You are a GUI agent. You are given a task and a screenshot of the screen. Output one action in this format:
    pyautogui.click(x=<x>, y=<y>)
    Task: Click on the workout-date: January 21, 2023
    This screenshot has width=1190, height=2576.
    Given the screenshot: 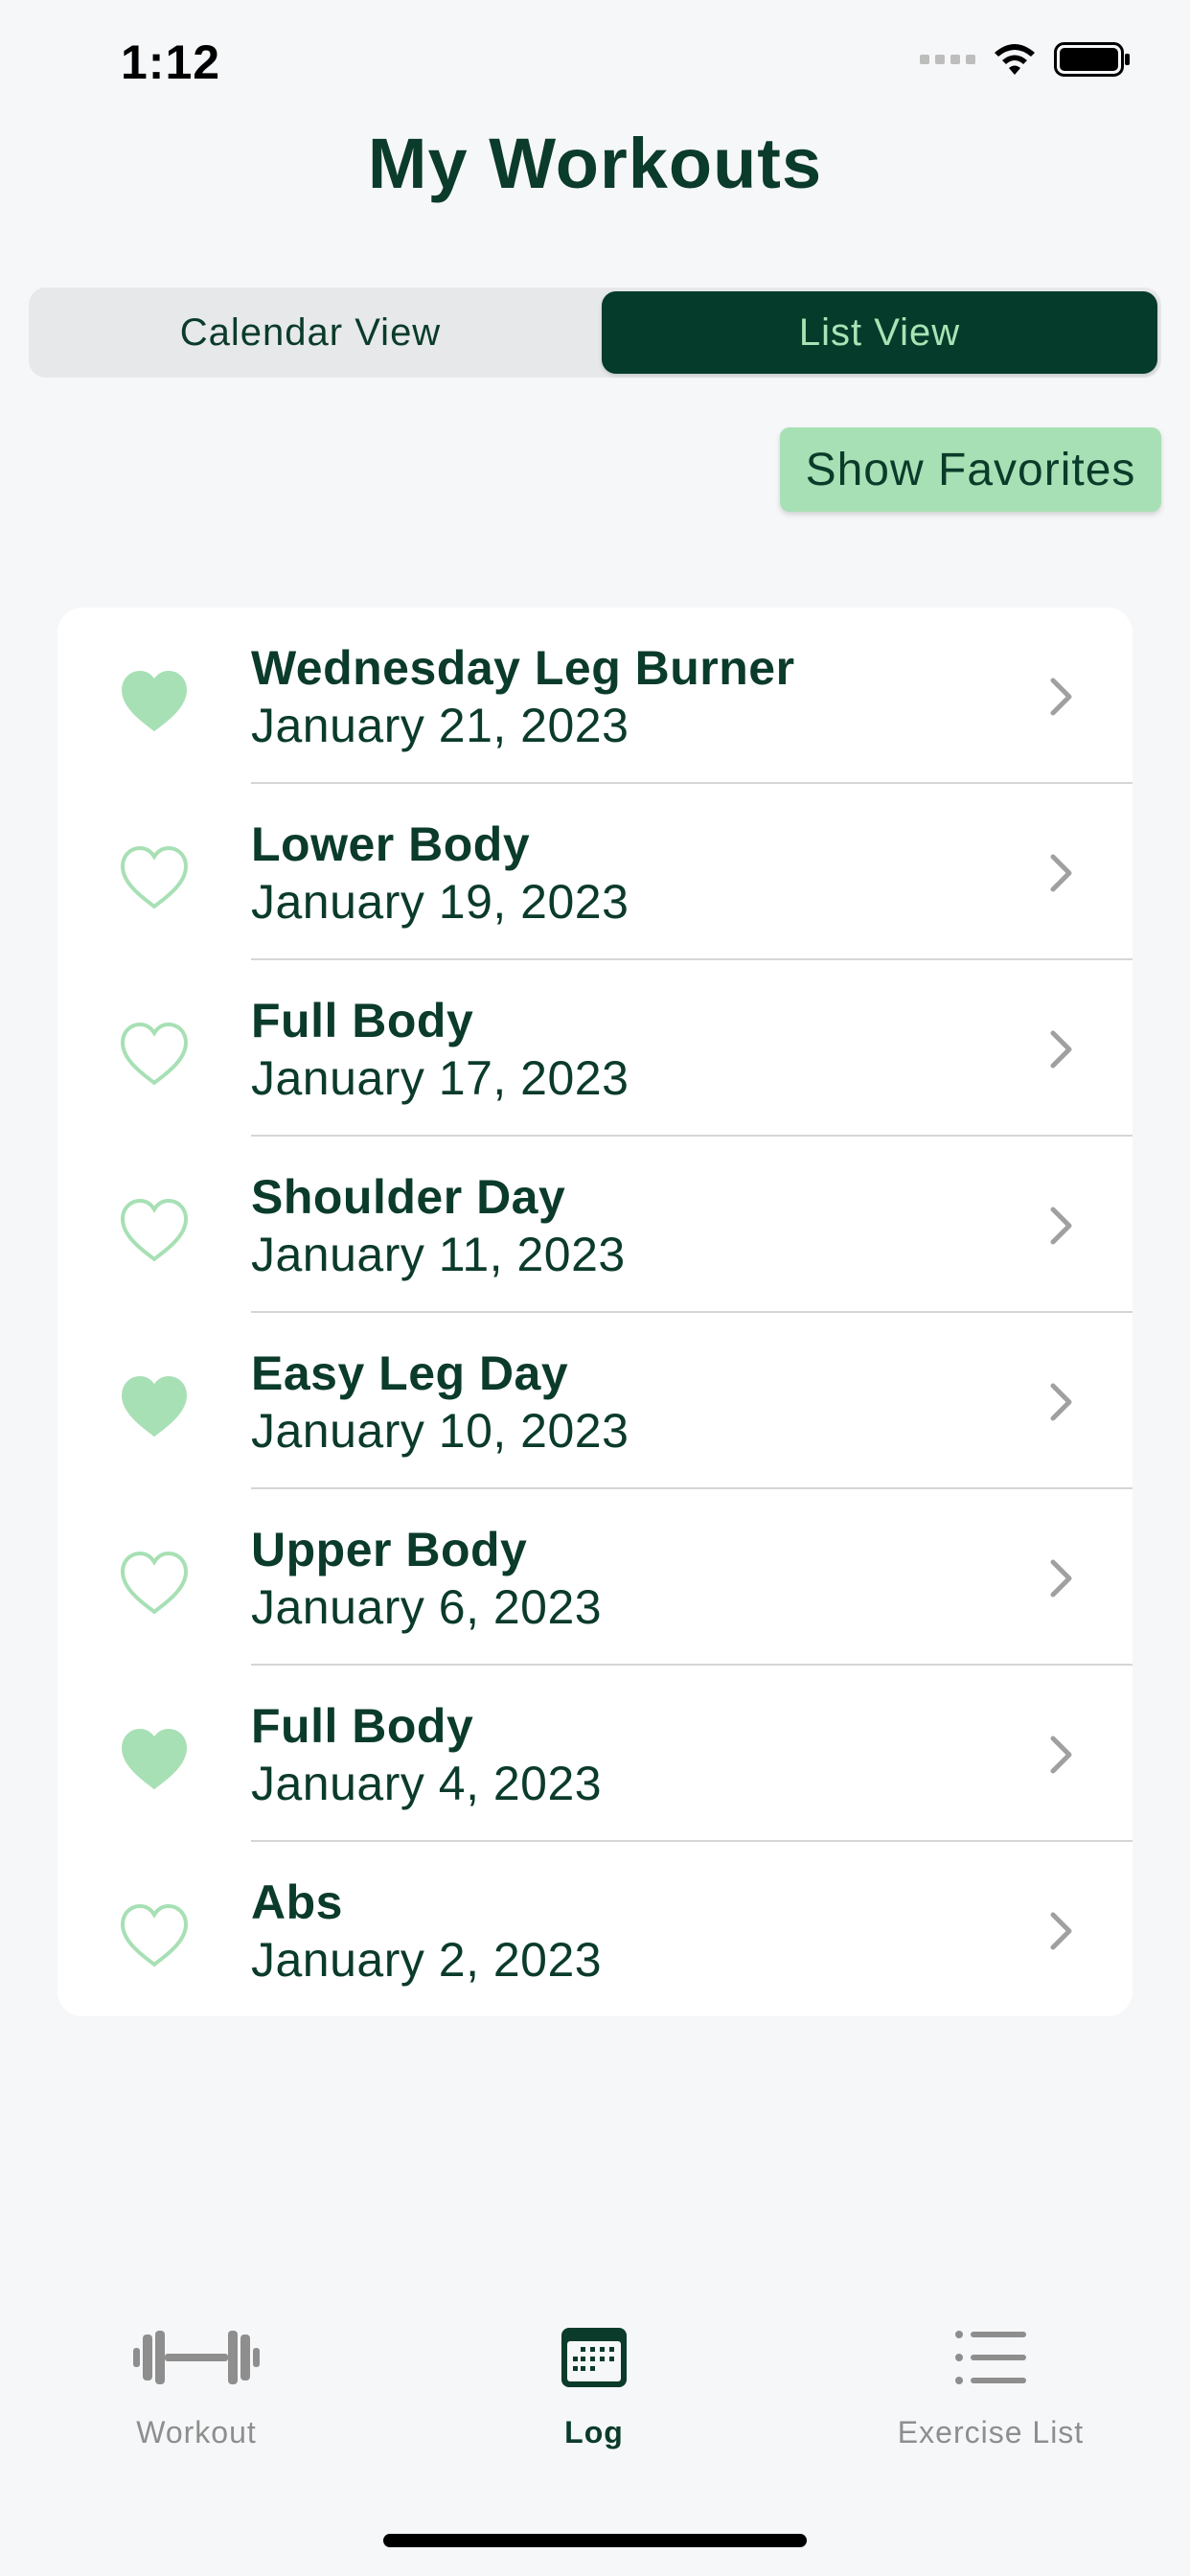 What is the action you would take?
    pyautogui.click(x=440, y=725)
    